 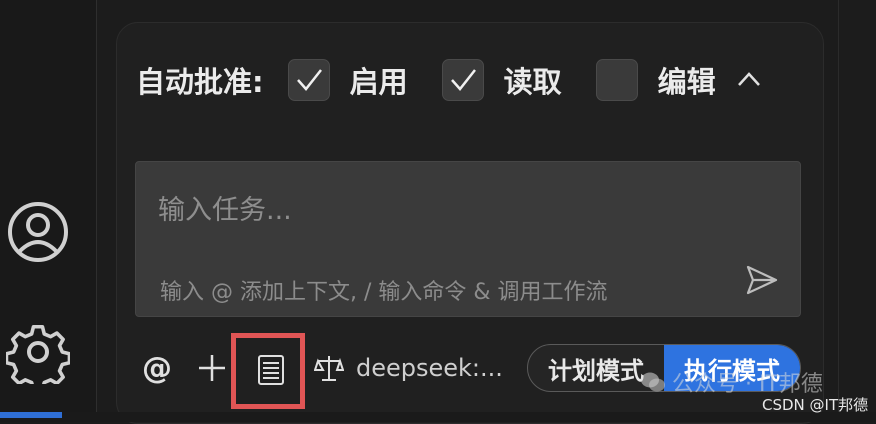 What do you see at coordinates (379, 80) in the screenshot?
I see `enable-label: 启用` at bounding box center [379, 80].